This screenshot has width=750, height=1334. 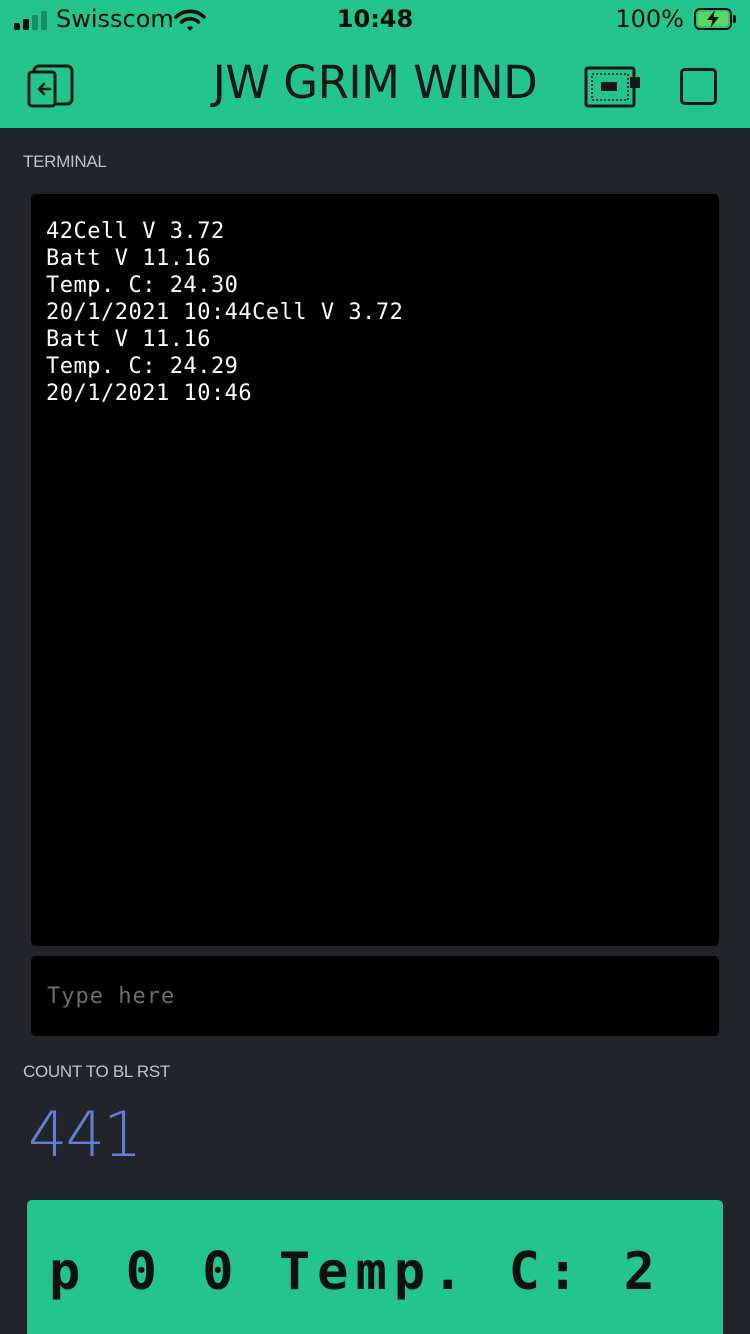 I want to click on terminal-line: 42Cell V 3.72, so click(x=135, y=231).